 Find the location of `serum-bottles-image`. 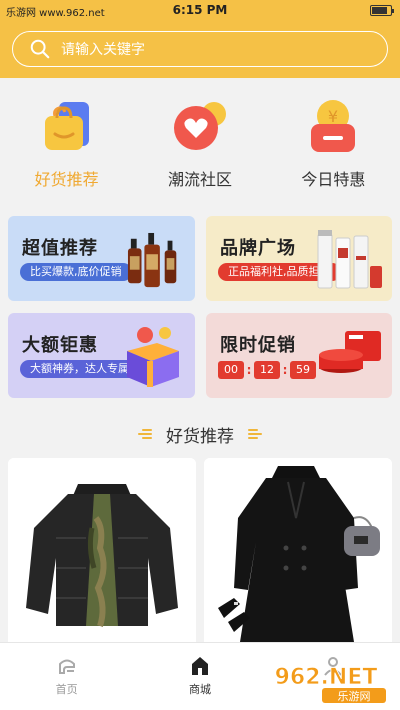

serum-bottles-image is located at coordinates (152, 260).